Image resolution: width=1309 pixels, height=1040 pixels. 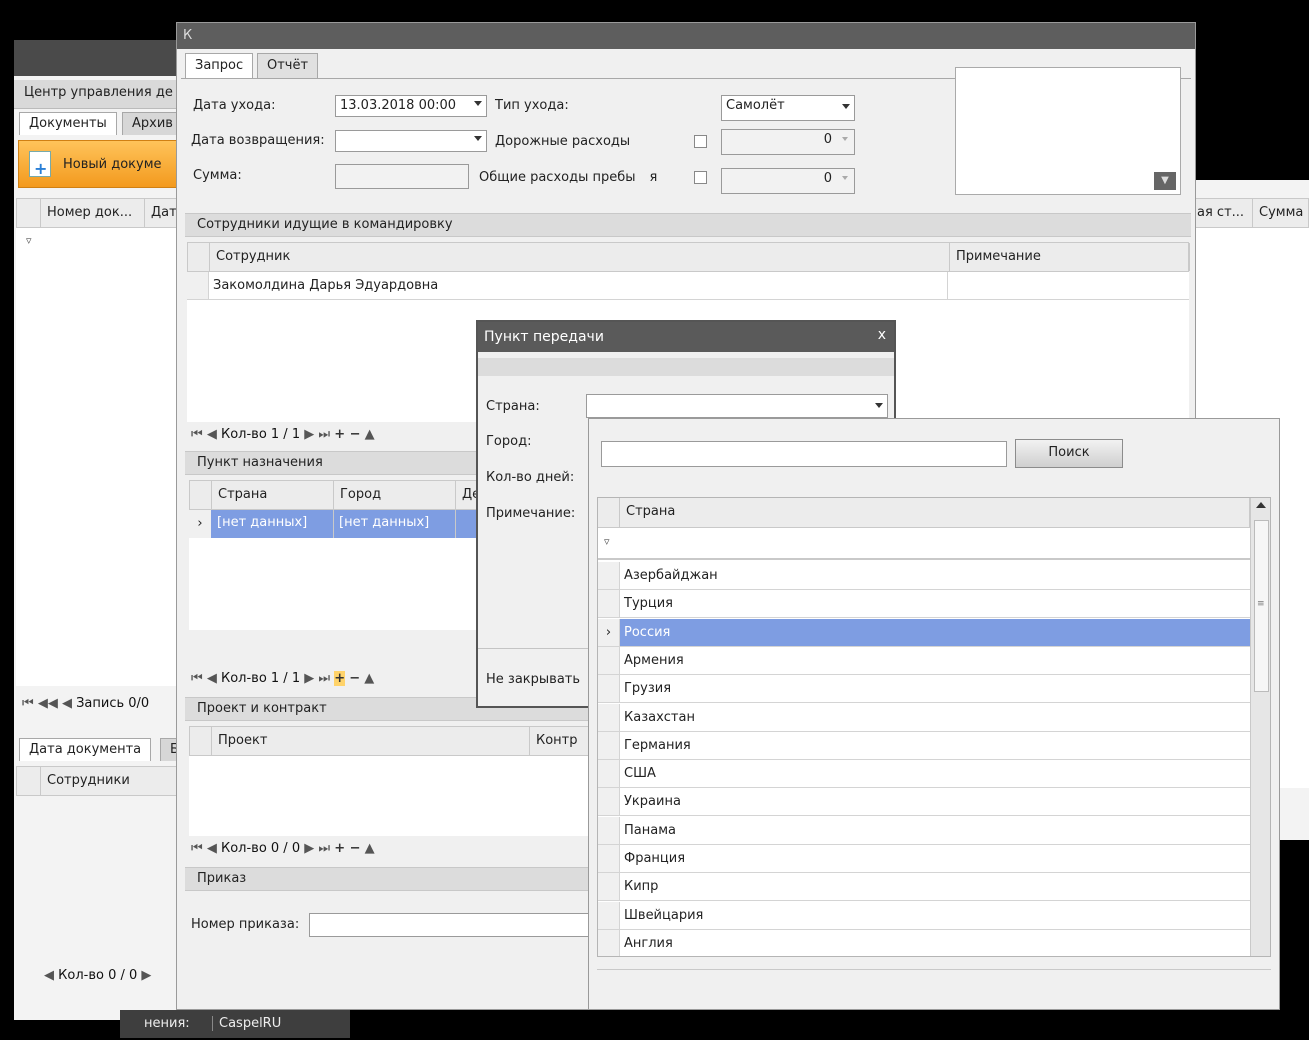 I want to click on search-button: Поиск, so click(x=1069, y=453).